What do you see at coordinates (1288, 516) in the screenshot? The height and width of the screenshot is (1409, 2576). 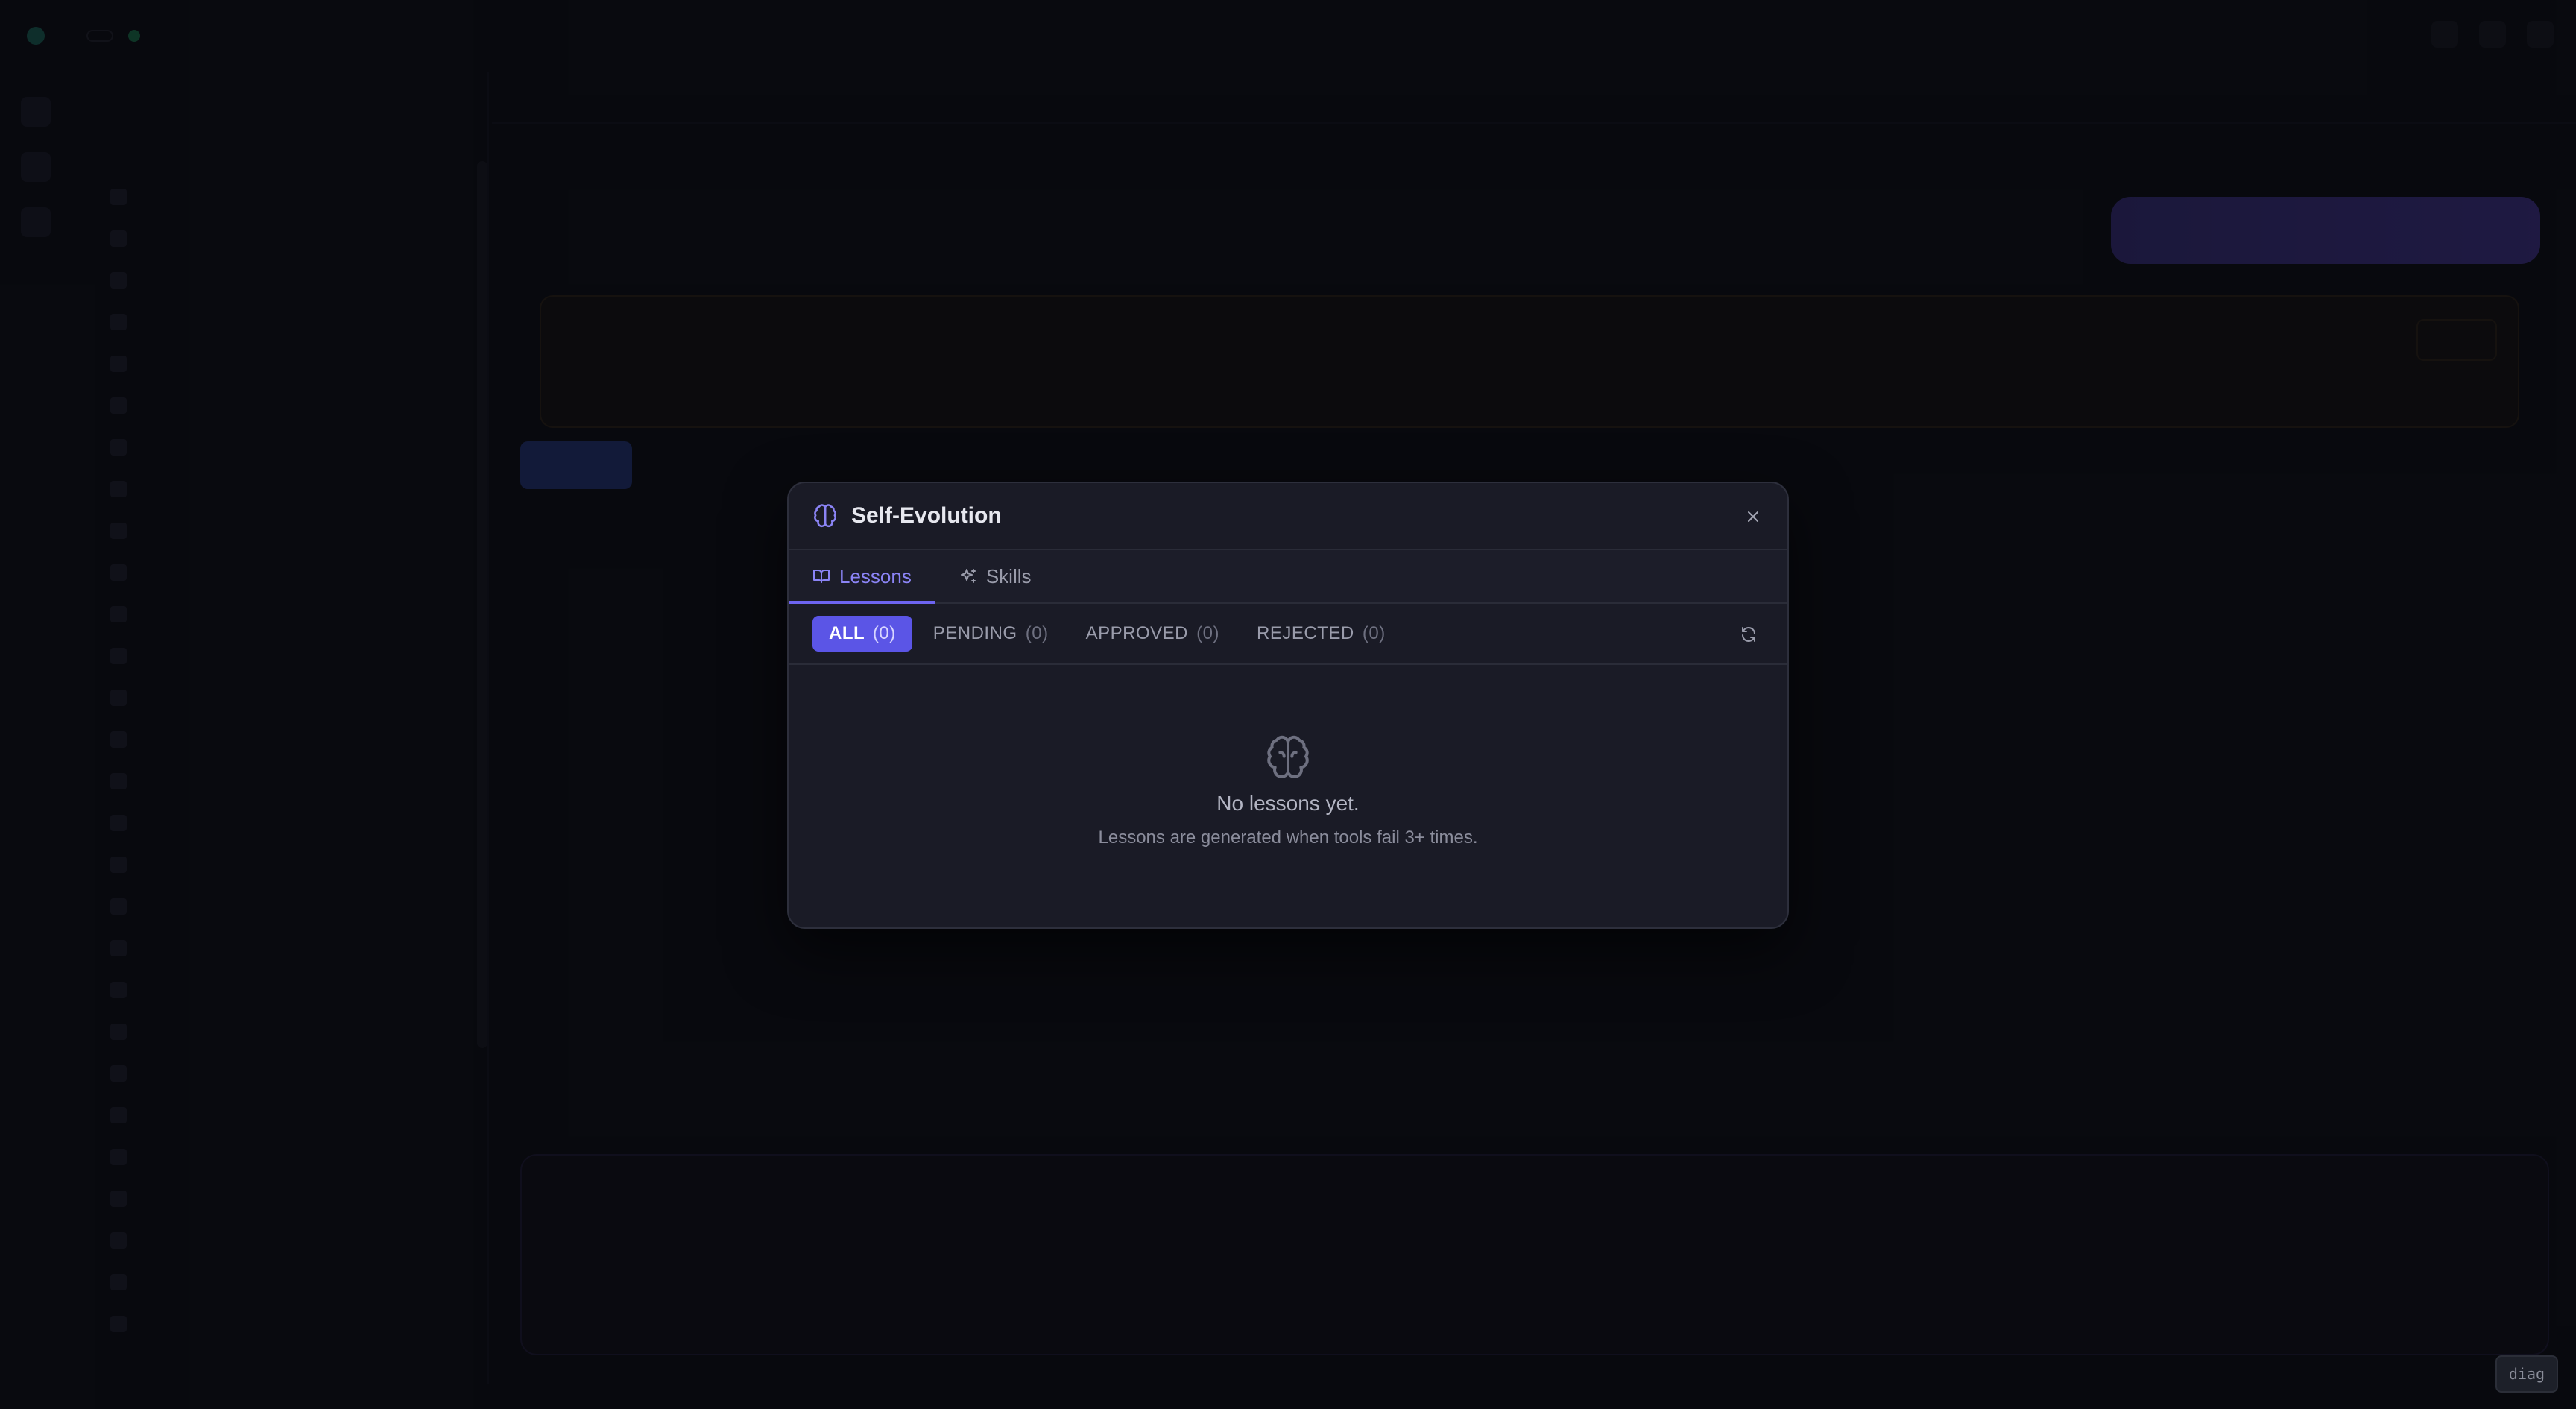 I see `dialog-header: Self-Evolution` at bounding box center [1288, 516].